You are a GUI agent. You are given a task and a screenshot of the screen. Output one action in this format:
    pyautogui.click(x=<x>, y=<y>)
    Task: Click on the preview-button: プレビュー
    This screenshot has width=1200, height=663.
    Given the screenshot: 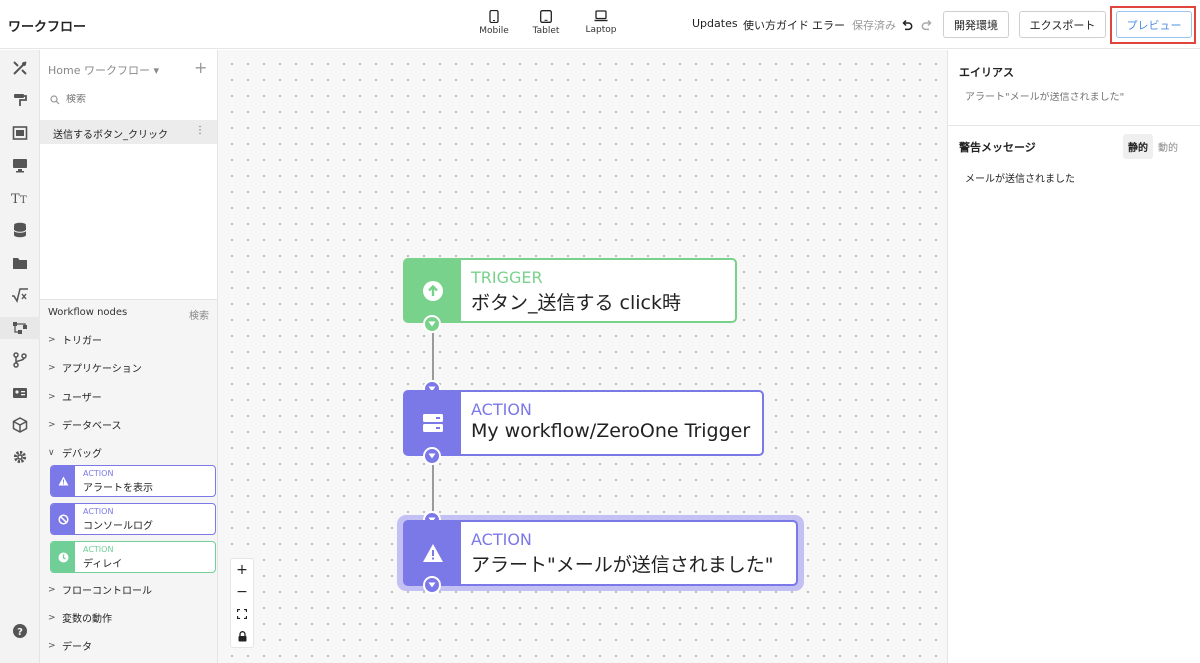 What is the action you would take?
    pyautogui.click(x=1154, y=24)
    